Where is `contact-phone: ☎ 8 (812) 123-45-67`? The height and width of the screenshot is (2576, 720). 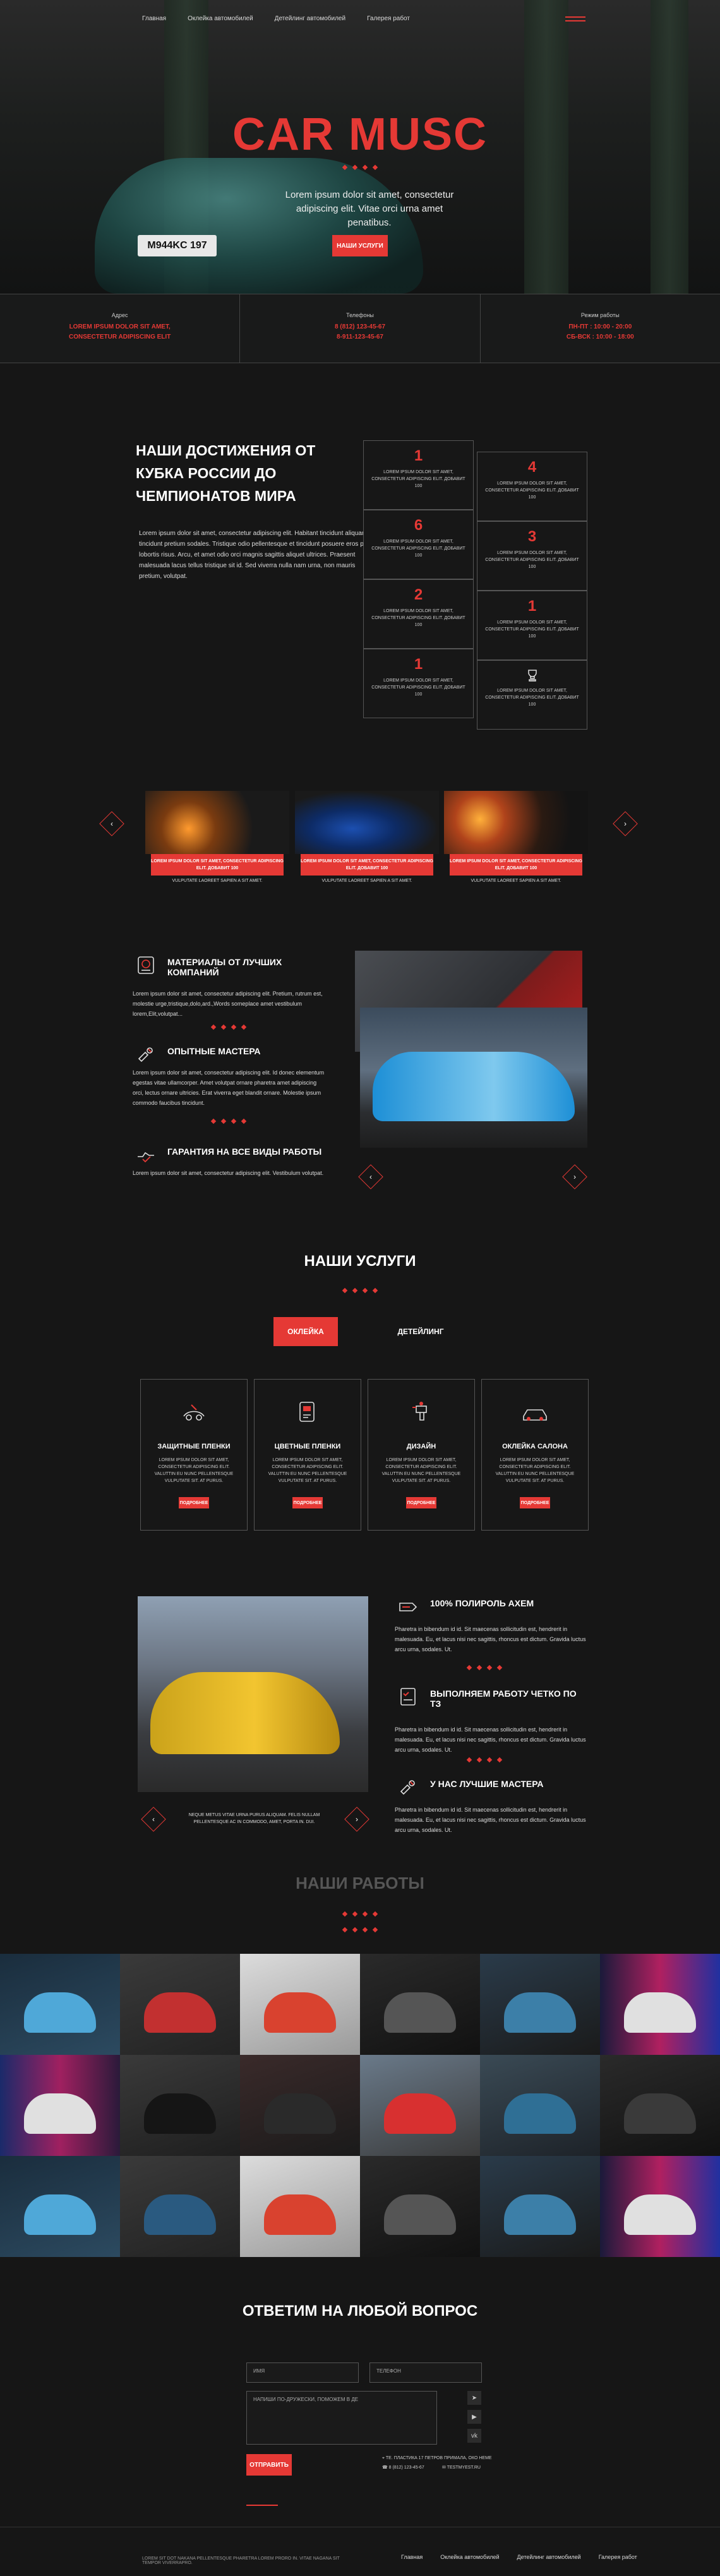 contact-phone: ☎ 8 (812) 123-45-67 is located at coordinates (403, 2467).